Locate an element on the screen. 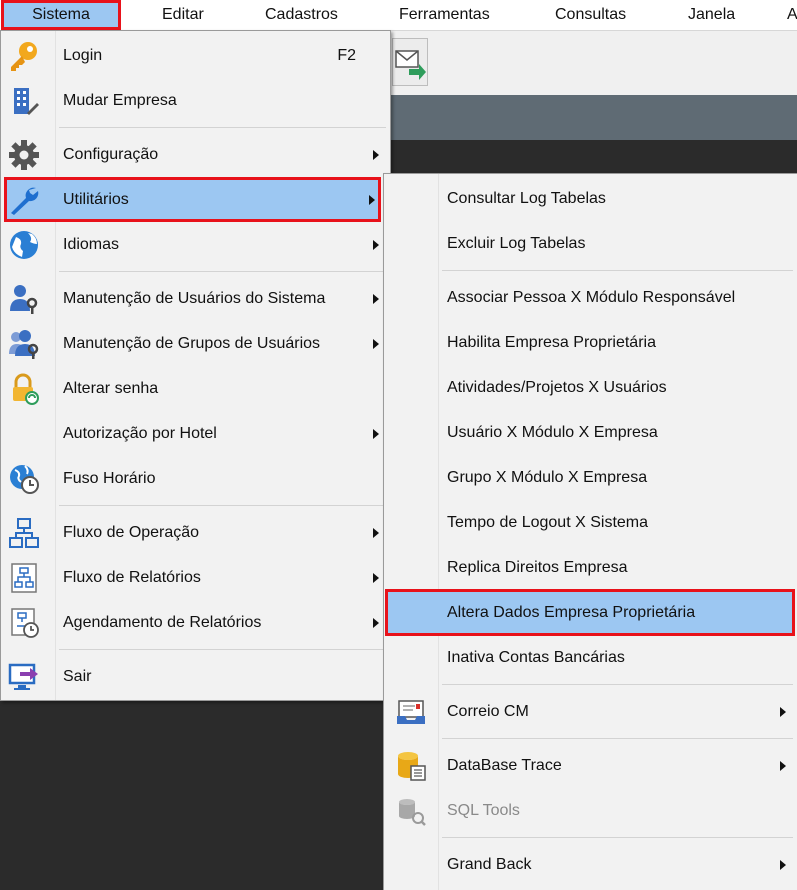  menu-item-label: Utilitários is located at coordinates (96, 199).